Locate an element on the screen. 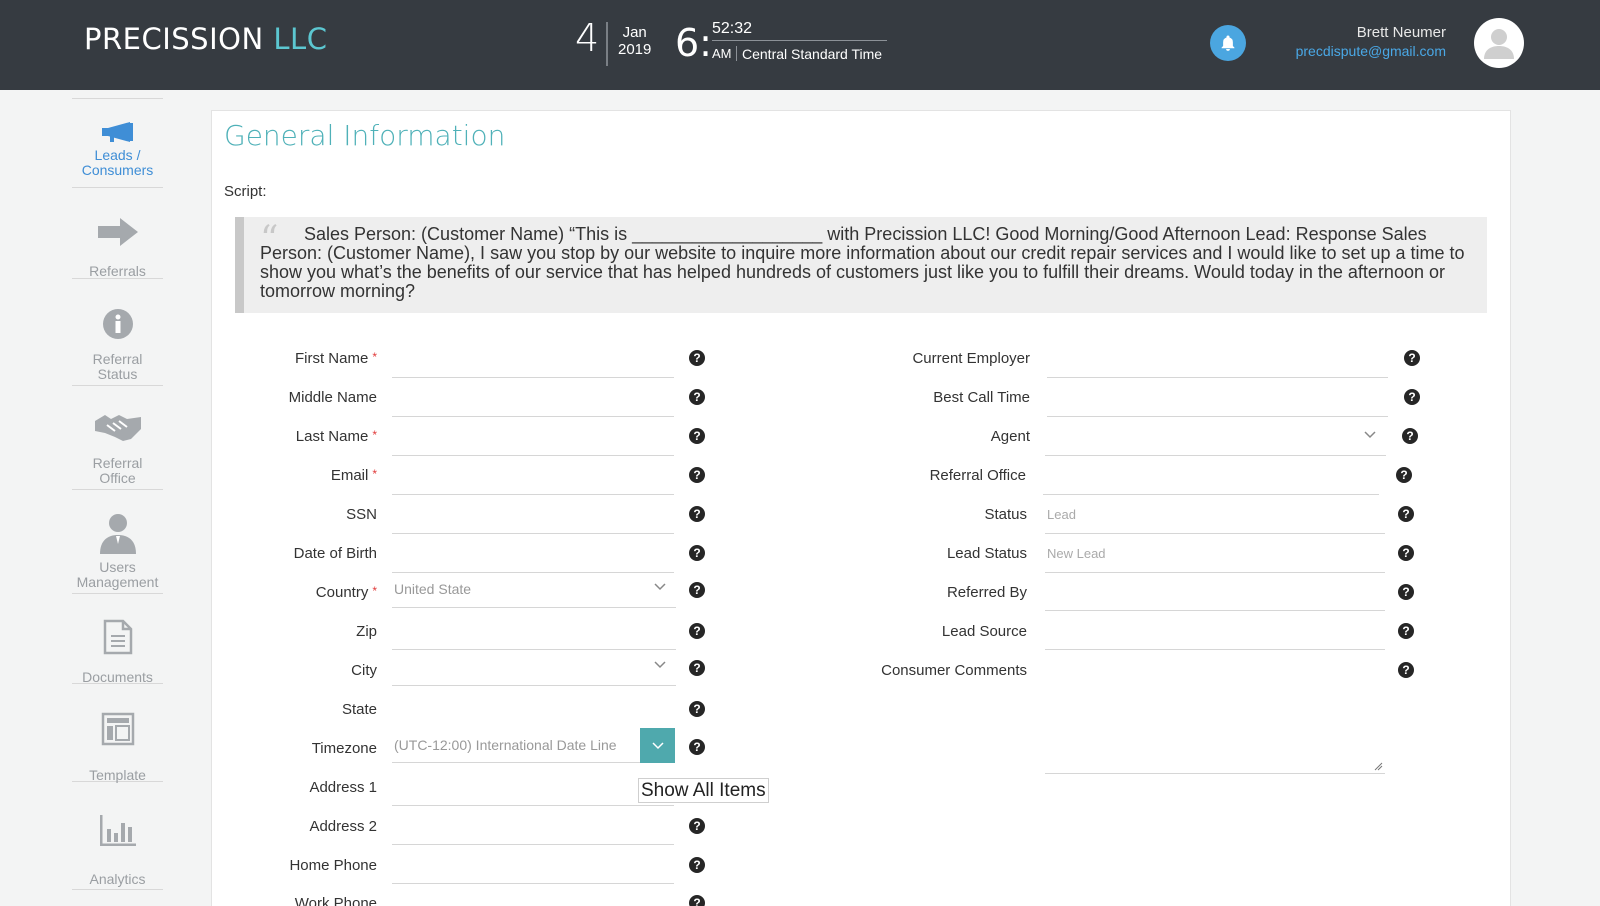  timezone-select: (UTC-12:00) International Date Line is located at coordinates (533, 745).